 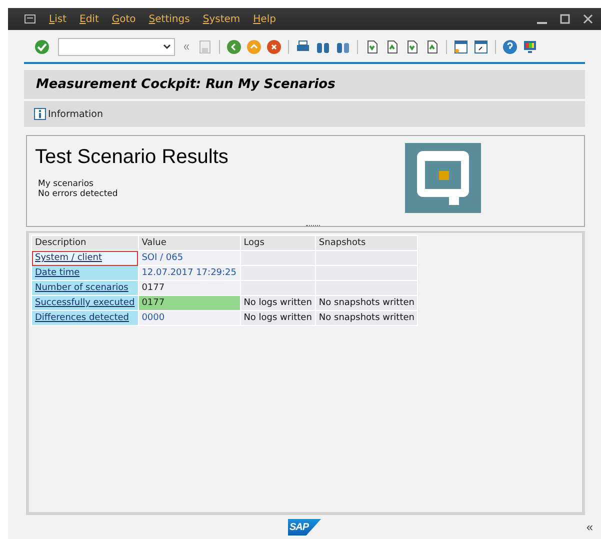 I want to click on description-cell: Differences detected, so click(x=85, y=318).